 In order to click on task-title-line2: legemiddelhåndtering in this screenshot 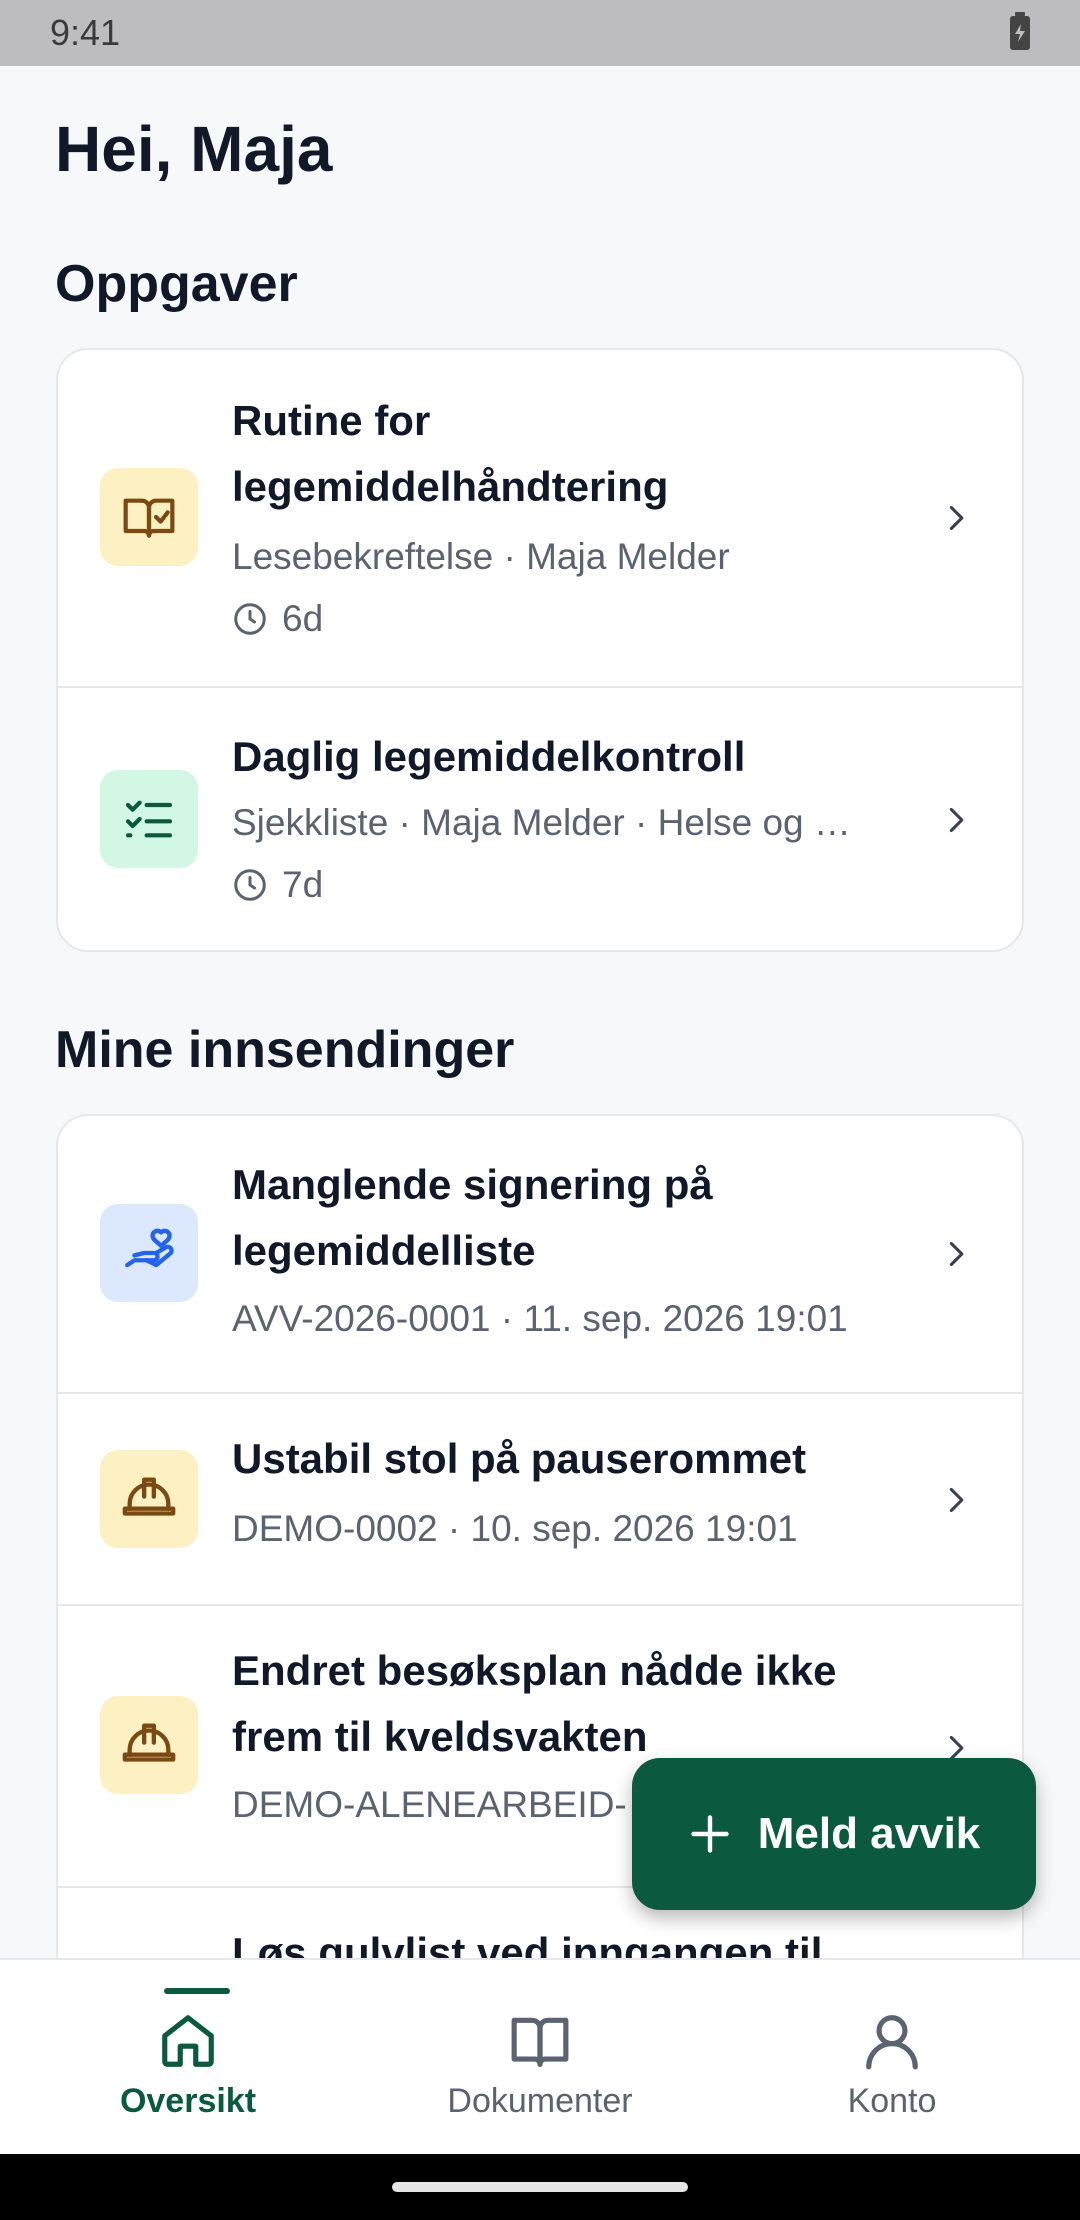, I will do `click(450, 486)`.